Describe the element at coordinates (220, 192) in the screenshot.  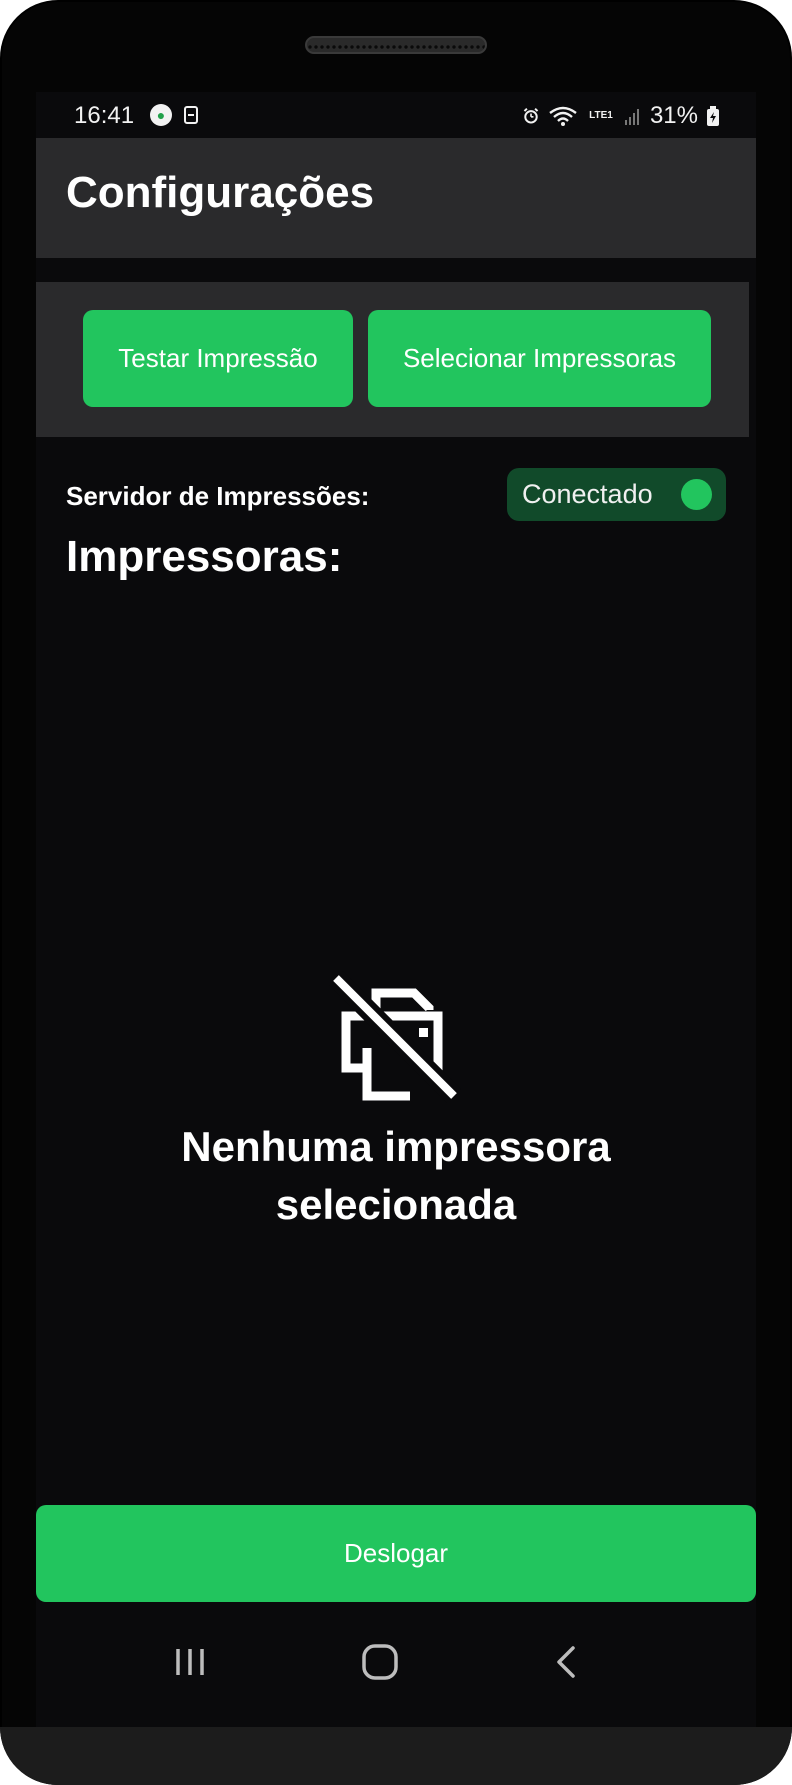
I see `page-title: Configurações` at that location.